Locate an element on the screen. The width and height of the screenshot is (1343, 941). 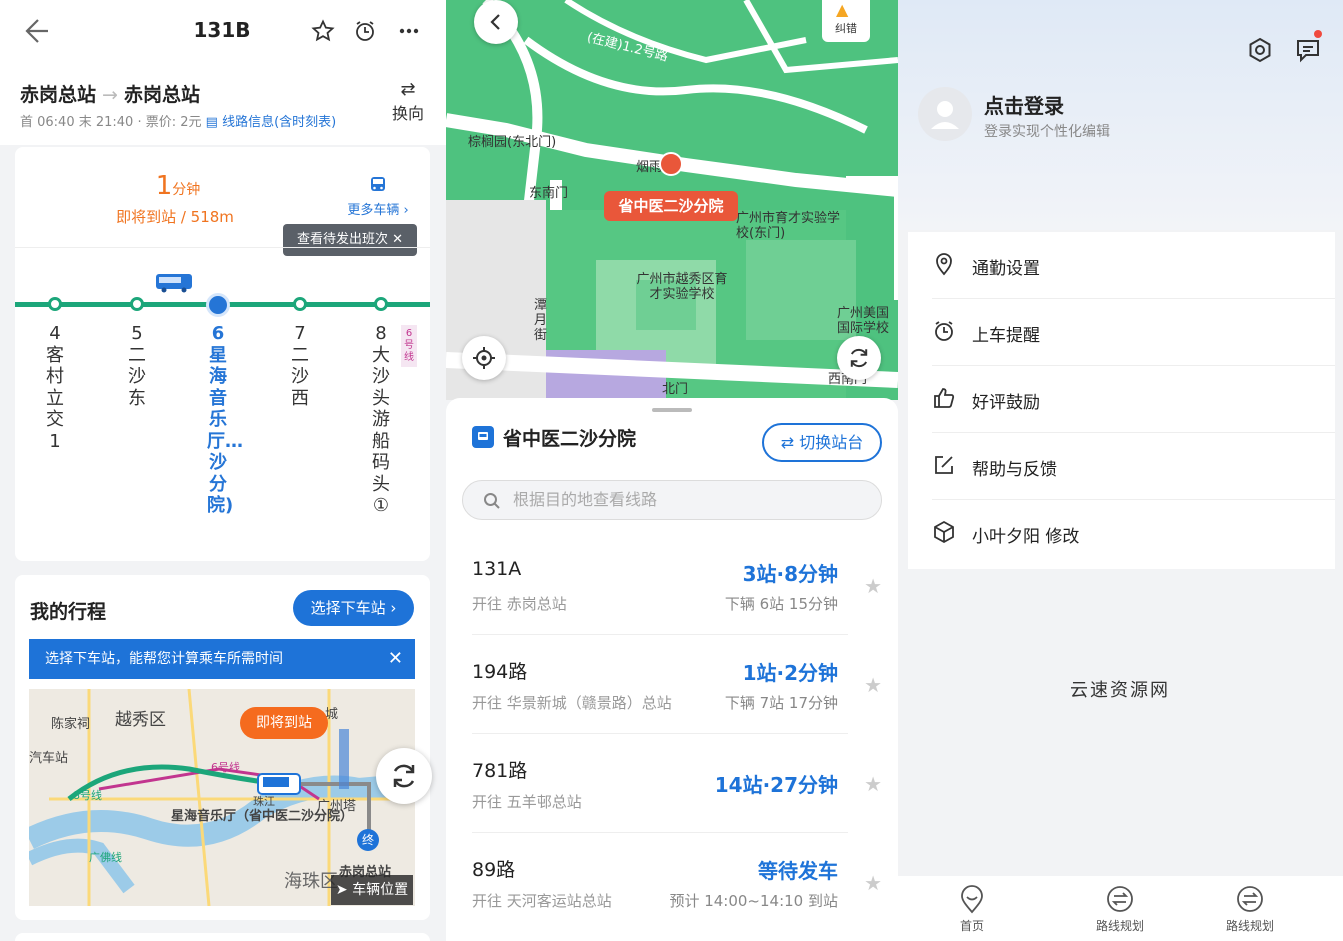
route-search-input: 根据目的地查看线路 is located at coordinates (672, 500).